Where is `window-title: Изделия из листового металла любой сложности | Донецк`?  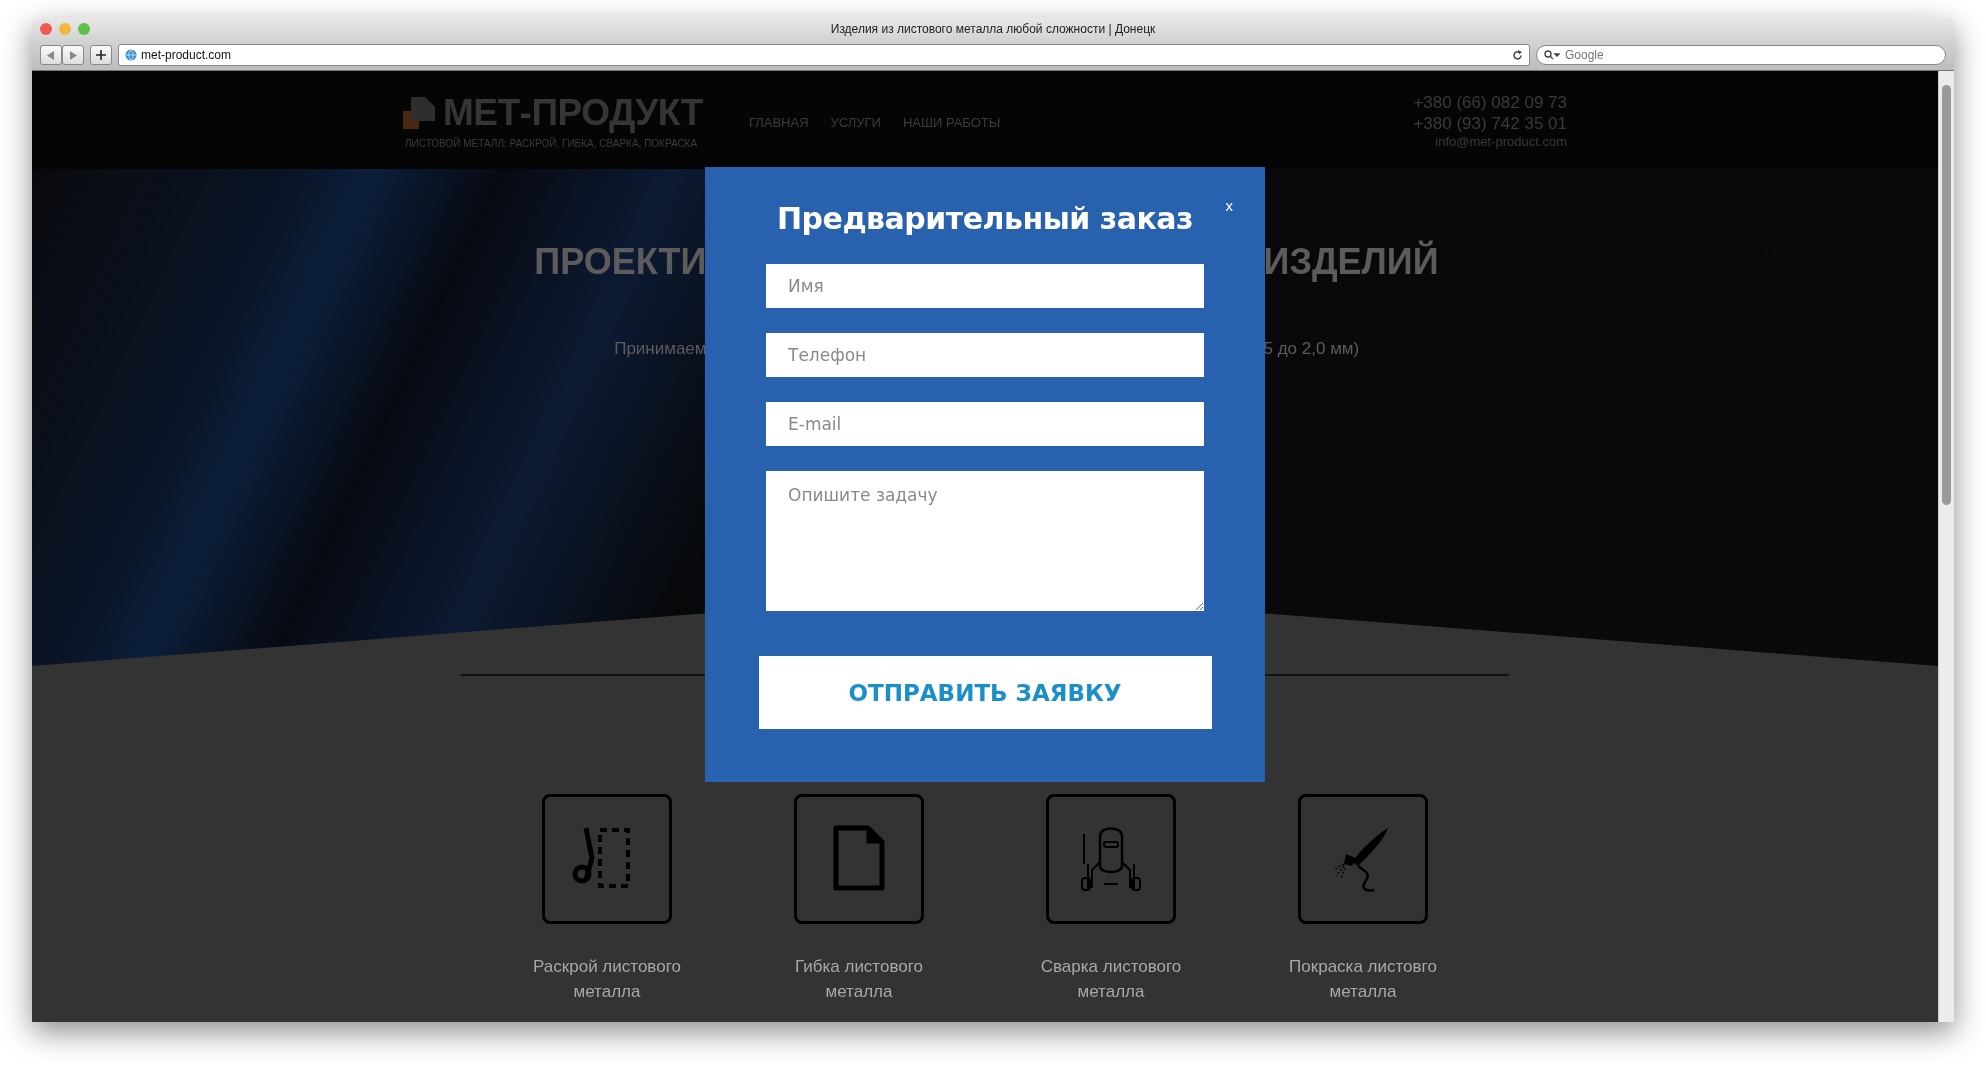
window-title: Изделия из листового металла любой сложности | Донецк is located at coordinates (993, 29).